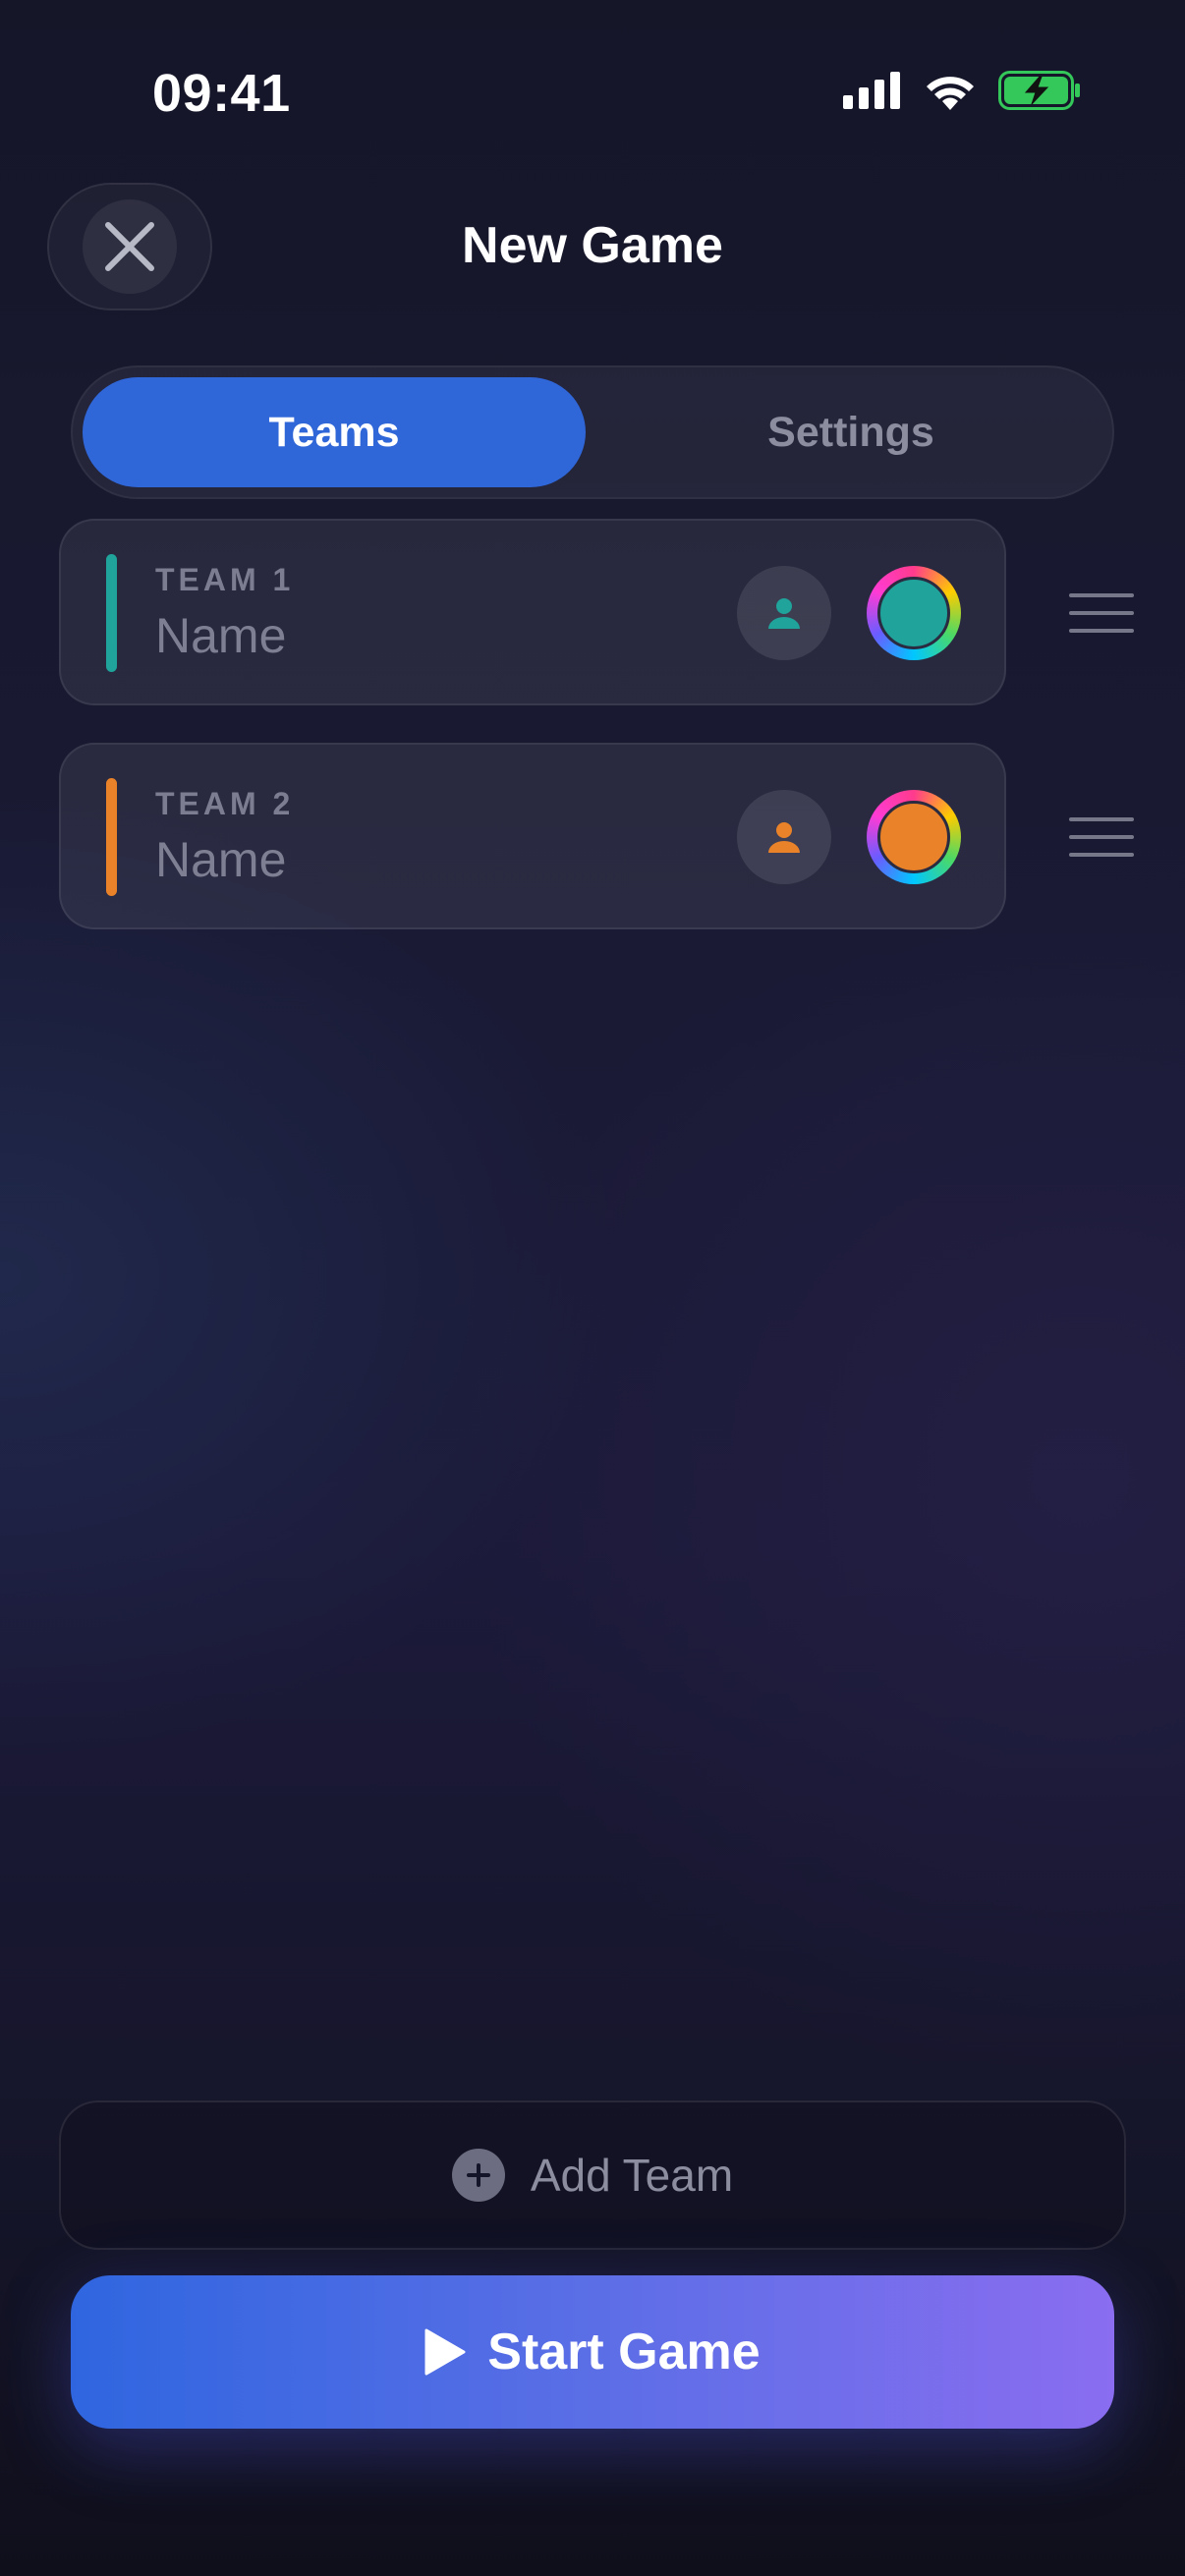 The image size is (1185, 2576). I want to click on team-card: TEAM 2 Name, so click(532, 836).